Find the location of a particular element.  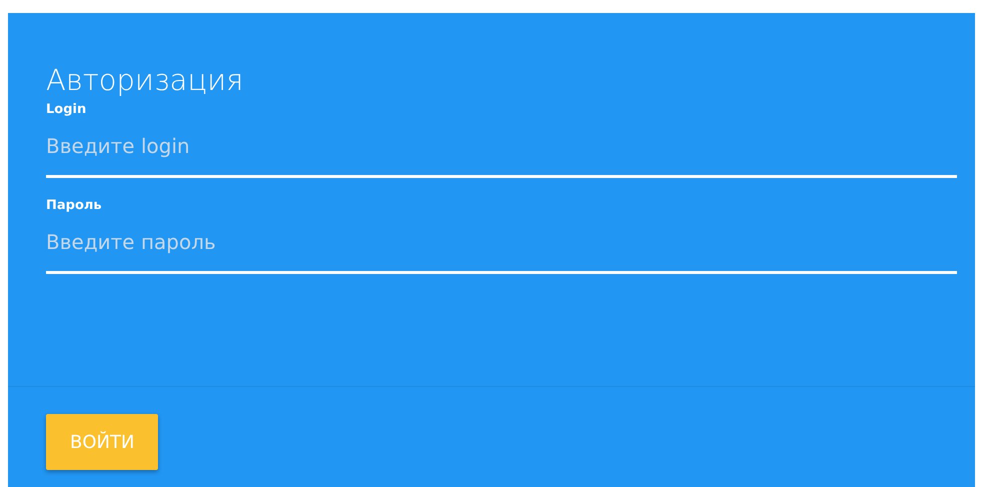

field-label: Login is located at coordinates (67, 110).